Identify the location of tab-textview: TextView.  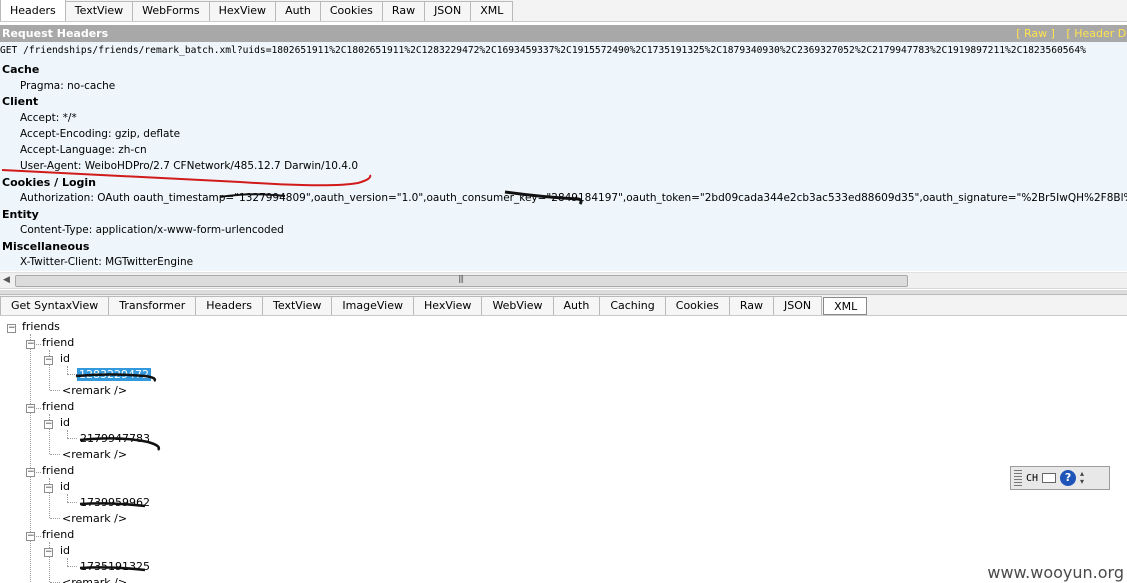
(99, 11).